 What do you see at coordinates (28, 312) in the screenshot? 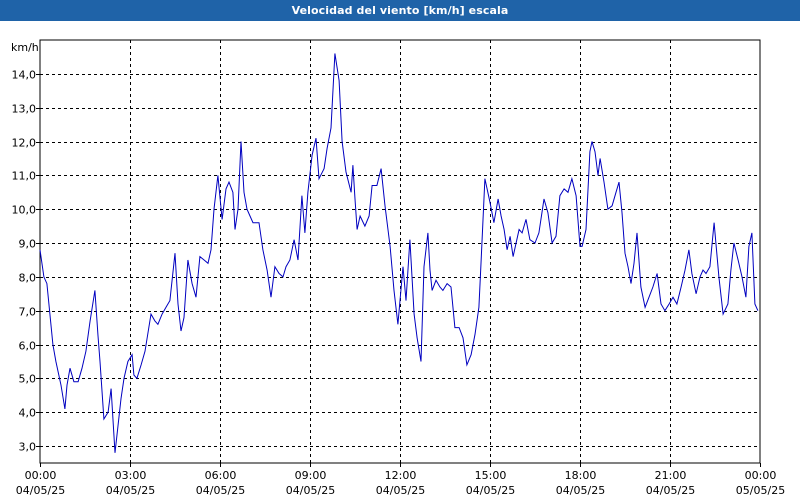
I see `y-tick-label: 7,0` at bounding box center [28, 312].